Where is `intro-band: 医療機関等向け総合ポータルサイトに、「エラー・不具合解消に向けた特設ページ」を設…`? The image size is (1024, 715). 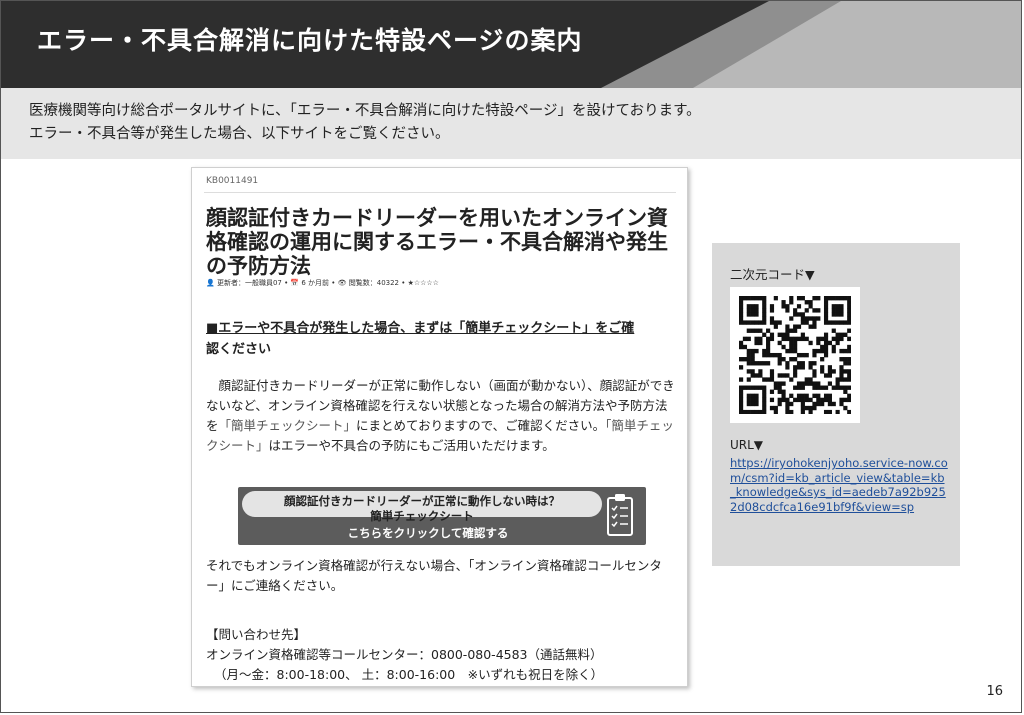 intro-band: 医療機関等向け総合ポータルサイトに、「エラー・不具合解消に向けた特設ページ」を設… is located at coordinates (511, 123).